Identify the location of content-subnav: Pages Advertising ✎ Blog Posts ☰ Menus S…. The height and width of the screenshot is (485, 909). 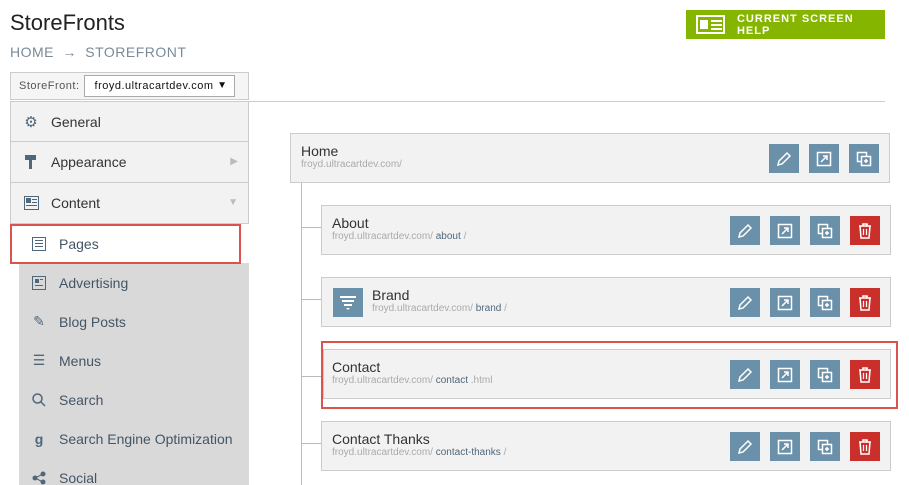
(134, 354).